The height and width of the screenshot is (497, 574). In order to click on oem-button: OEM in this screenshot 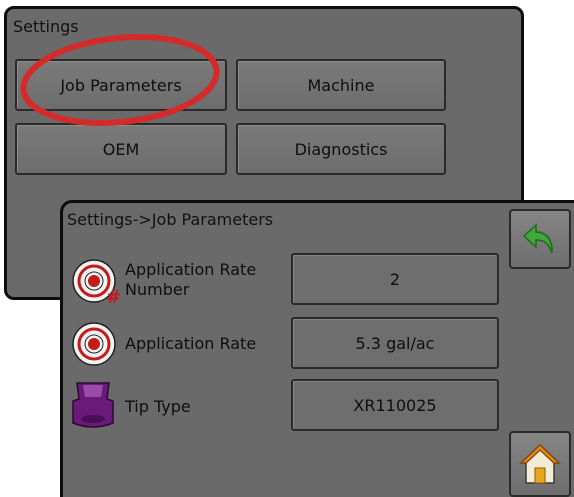, I will do `click(121, 149)`.